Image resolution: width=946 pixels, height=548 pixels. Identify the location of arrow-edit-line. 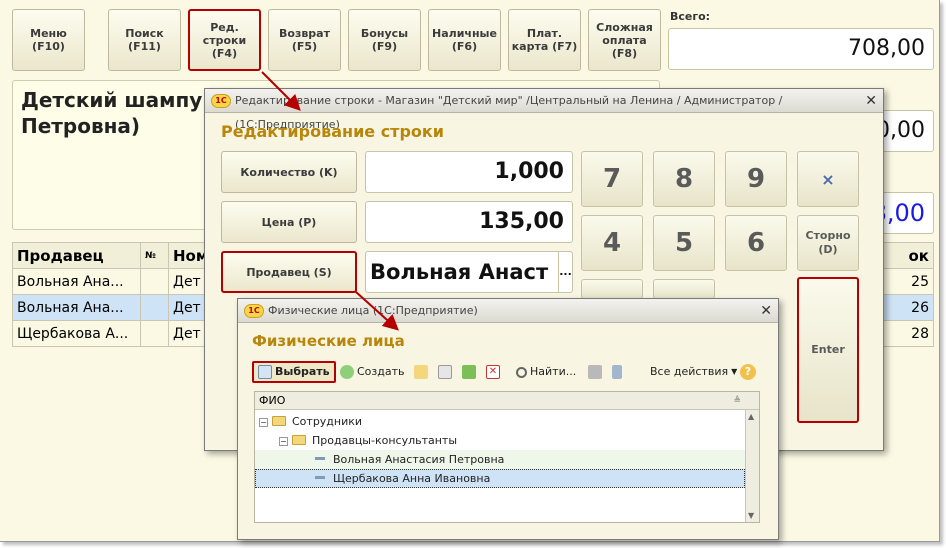
(281, 91).